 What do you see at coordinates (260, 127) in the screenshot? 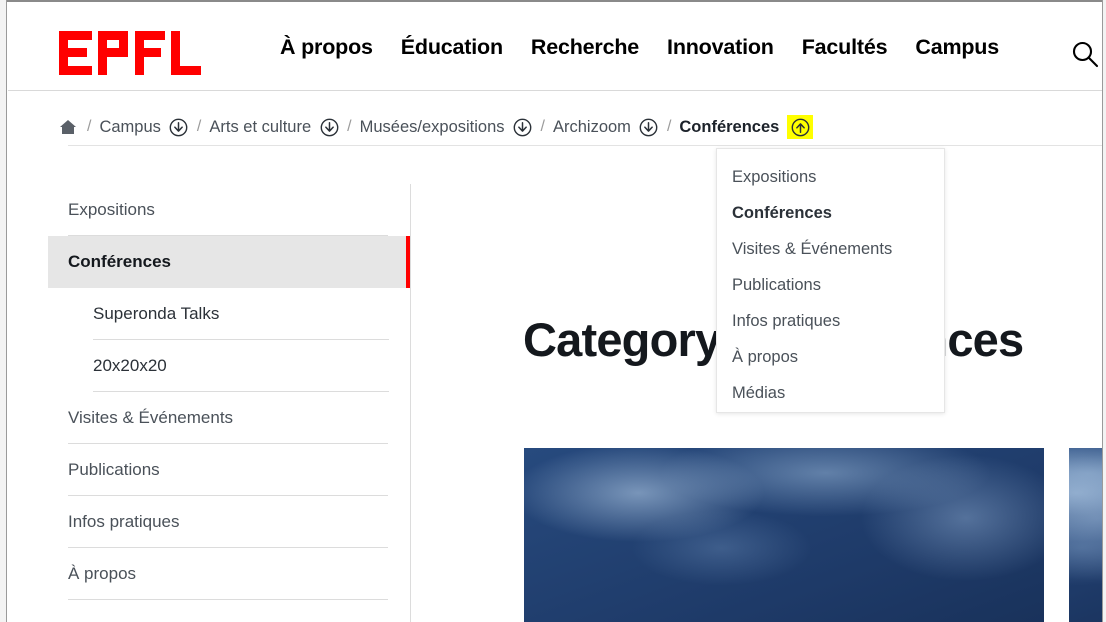
I see `breadcrumb-item-arts-et-culture: Arts et culture` at bounding box center [260, 127].